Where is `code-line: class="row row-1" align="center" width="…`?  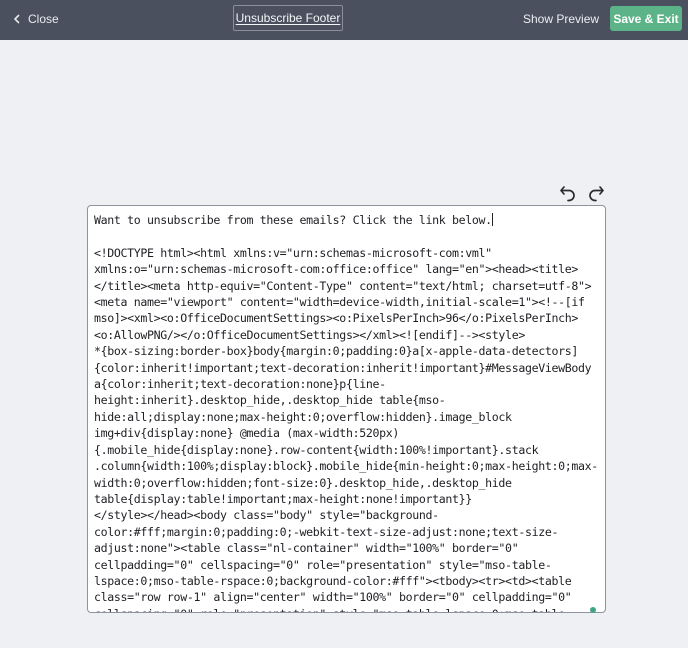 code-line: class="row row-1" align="center" width="… is located at coordinates (333, 597).